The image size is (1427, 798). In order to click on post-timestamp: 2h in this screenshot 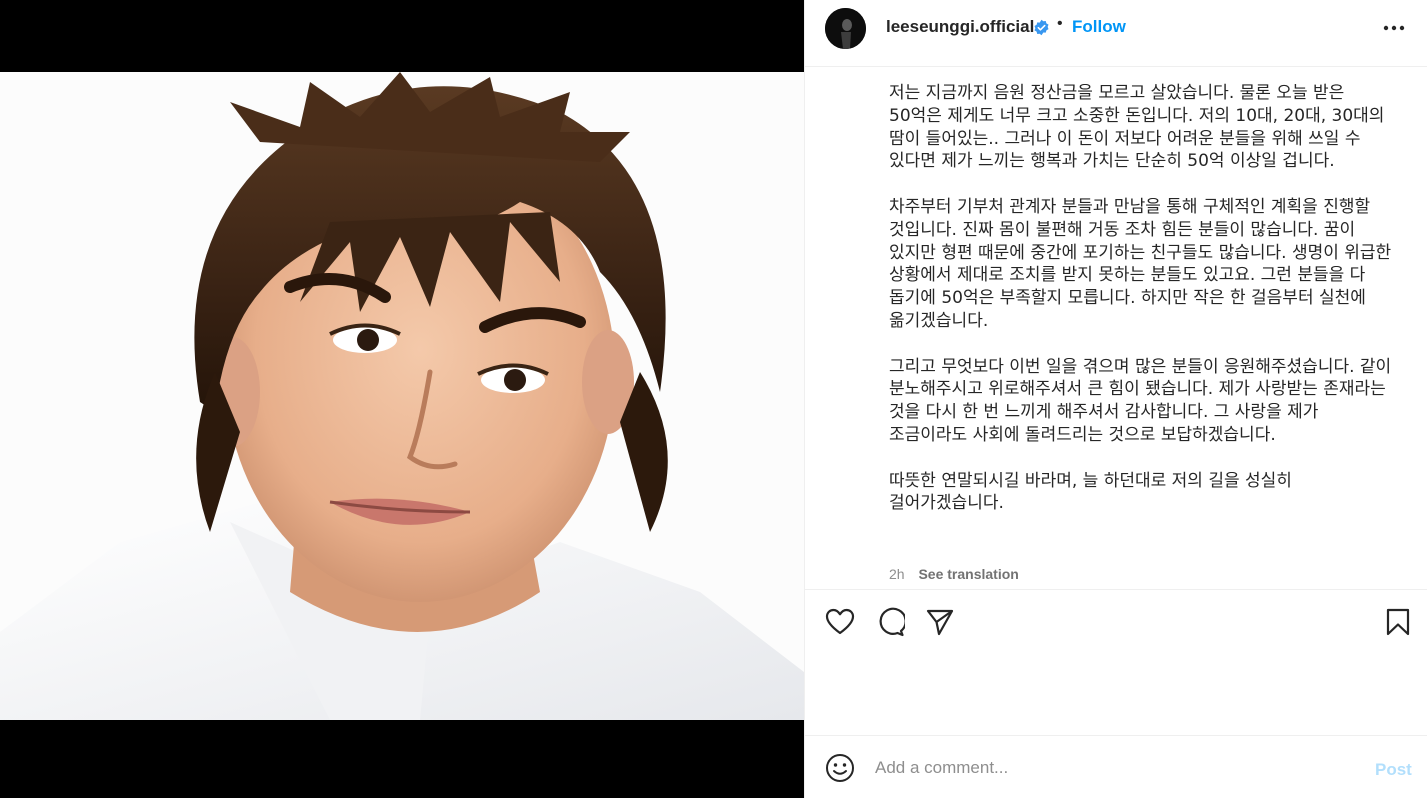, I will do `click(897, 574)`.